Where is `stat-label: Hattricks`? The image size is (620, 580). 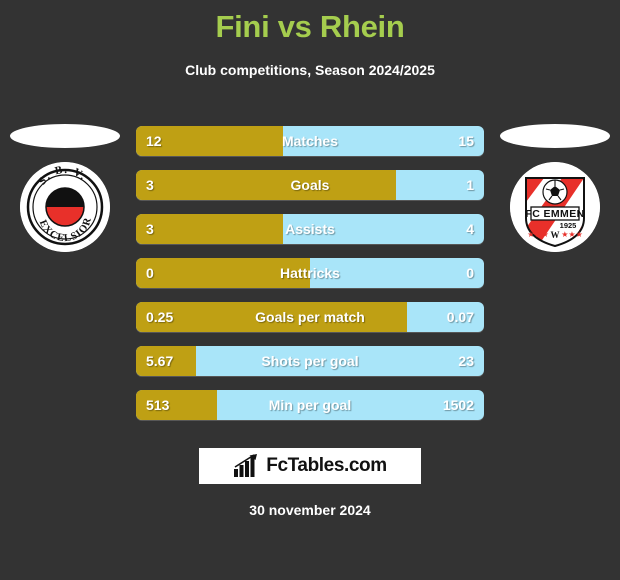 stat-label: Hattricks is located at coordinates (310, 273).